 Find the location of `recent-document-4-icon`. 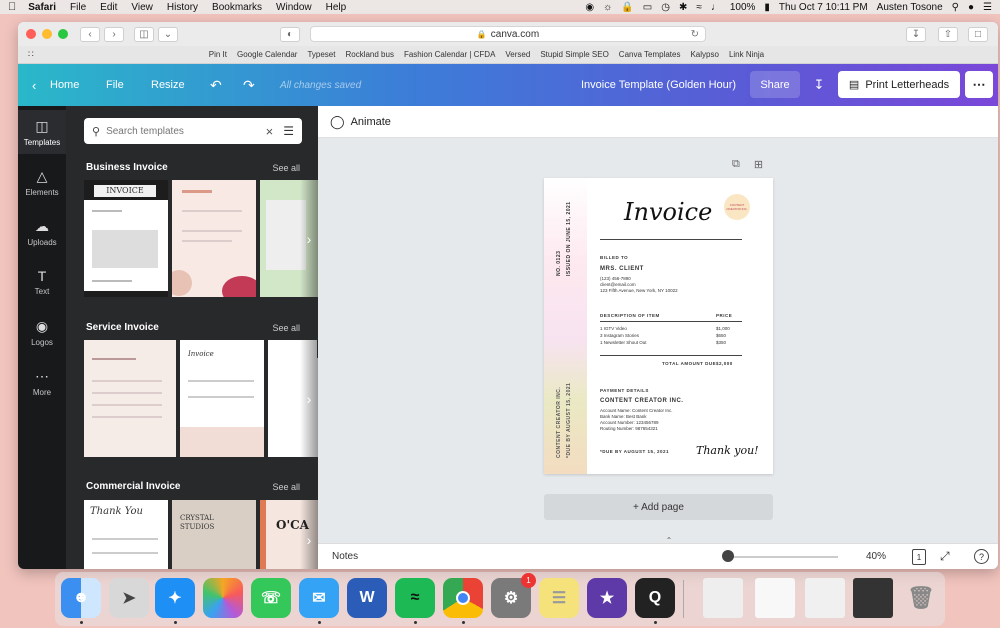

recent-document-4-icon is located at coordinates (873, 598).